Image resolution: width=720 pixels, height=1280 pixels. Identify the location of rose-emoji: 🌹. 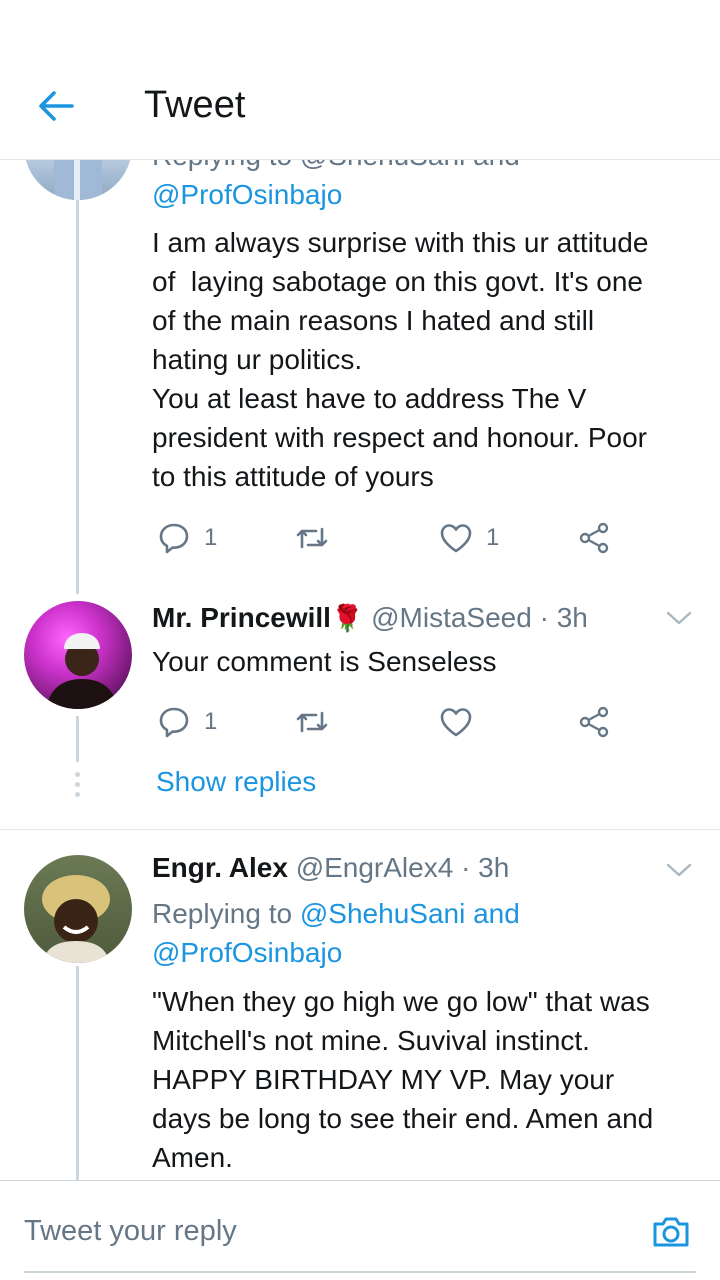
(347, 618).